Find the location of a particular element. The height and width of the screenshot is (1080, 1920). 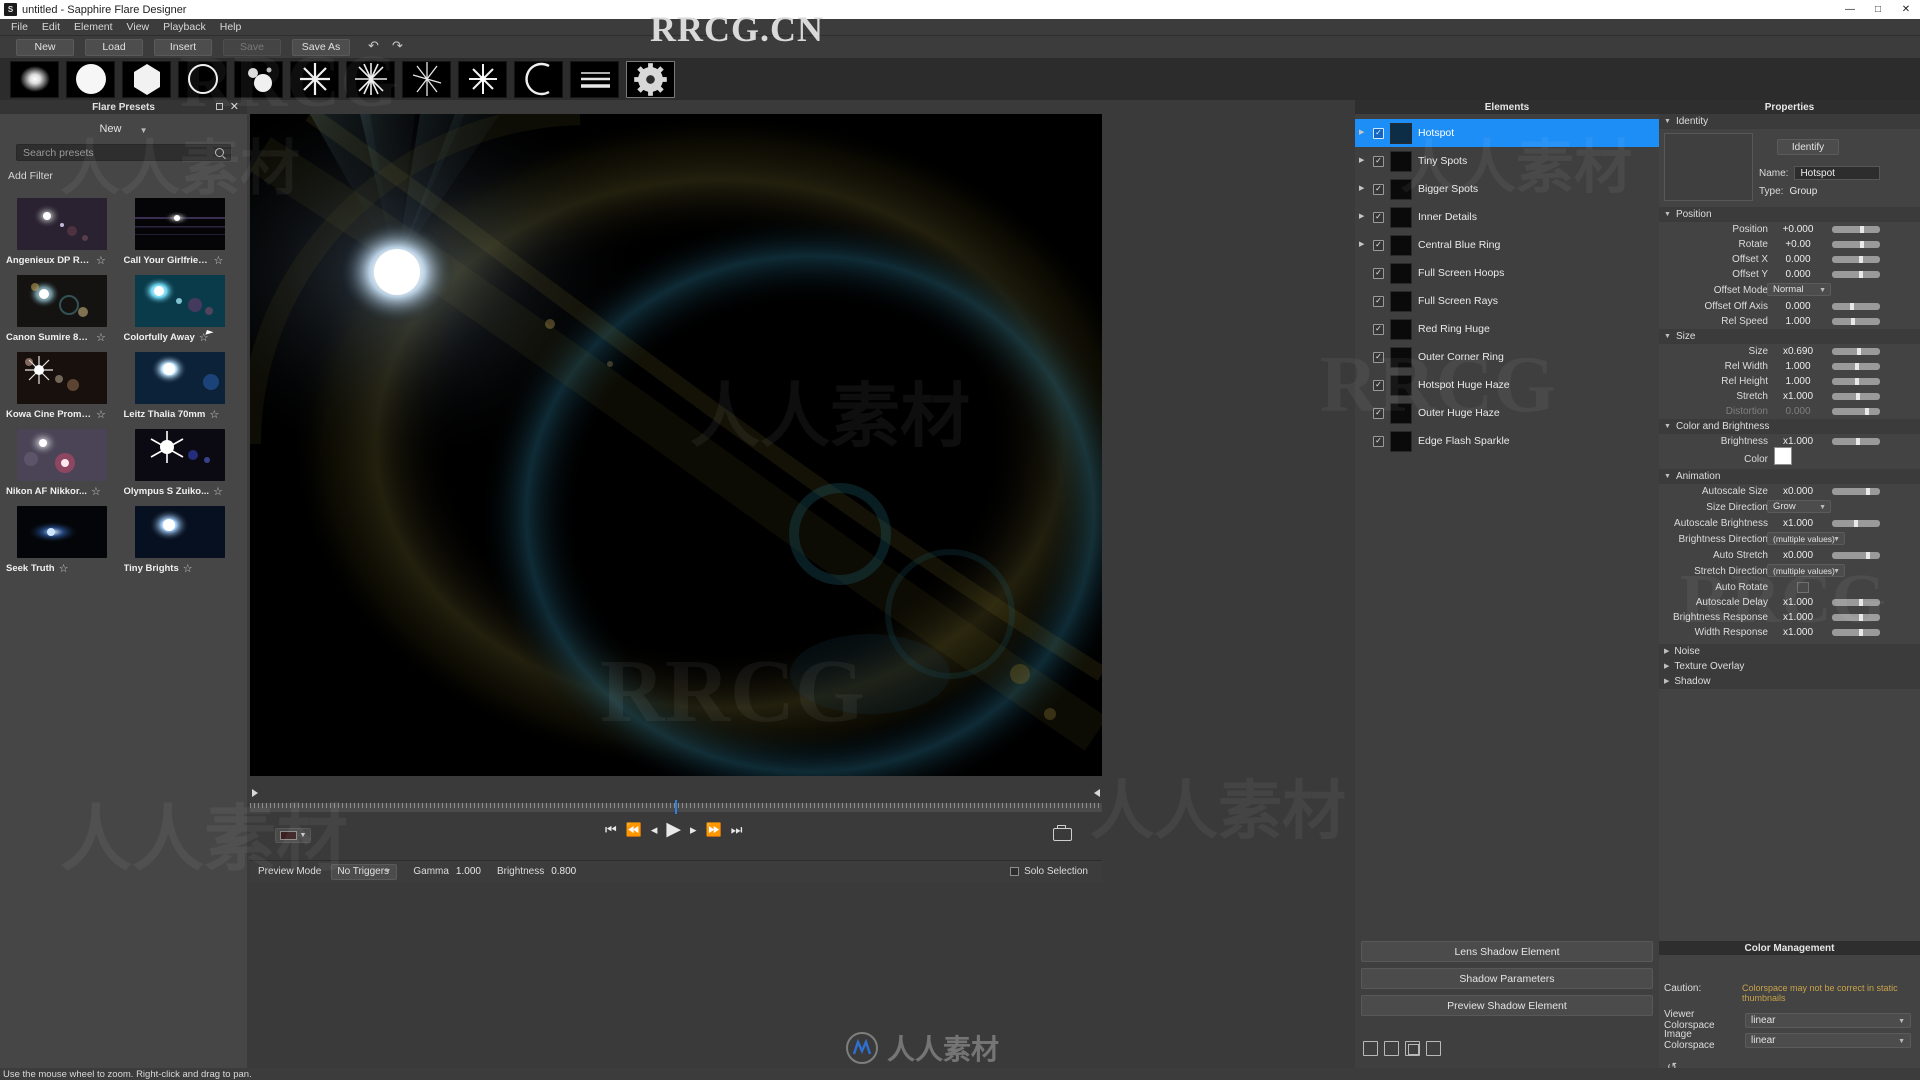

stretch-direction-dropdown: (multiple values) ▼ is located at coordinates (1806, 570).